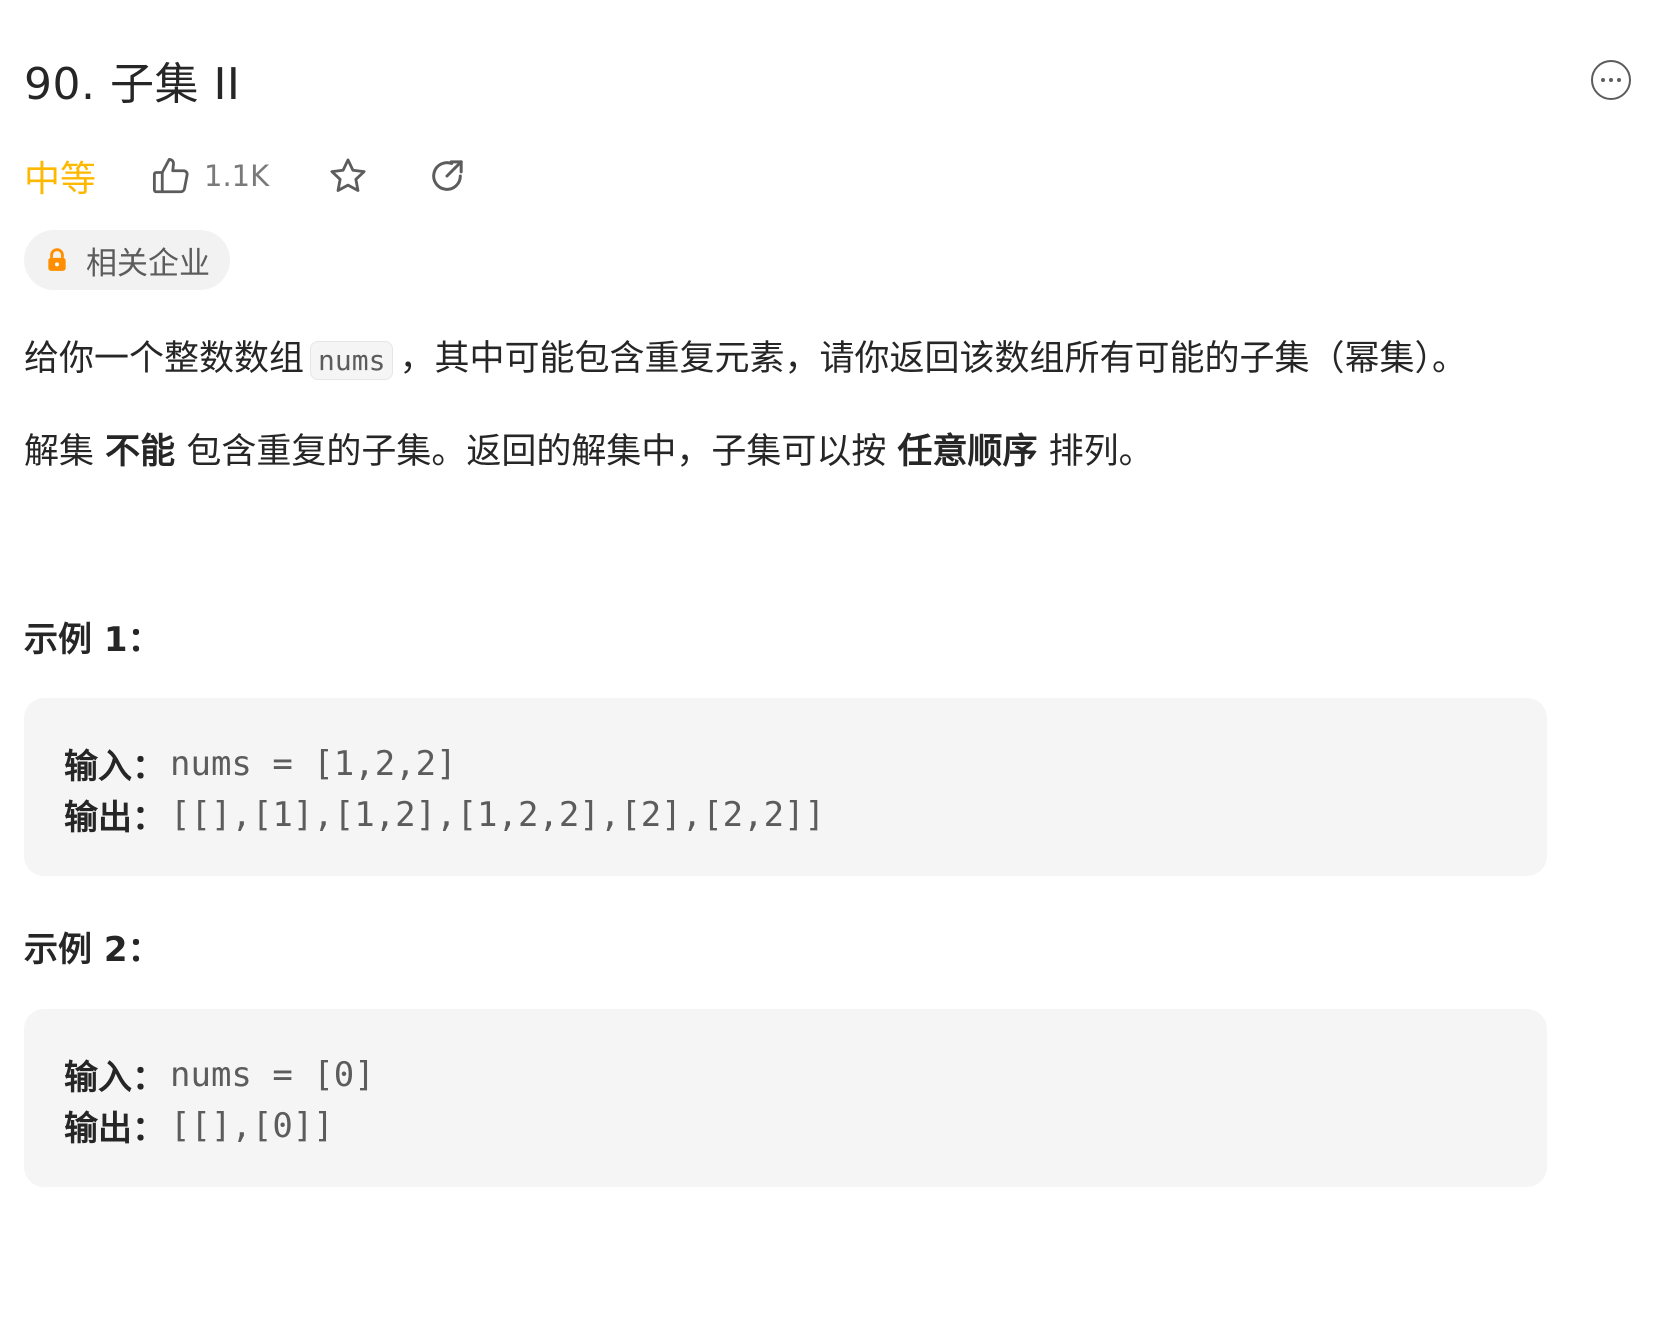 The image size is (1655, 1330). What do you see at coordinates (140, 452) in the screenshot?
I see `emphasis-text: 不能` at bounding box center [140, 452].